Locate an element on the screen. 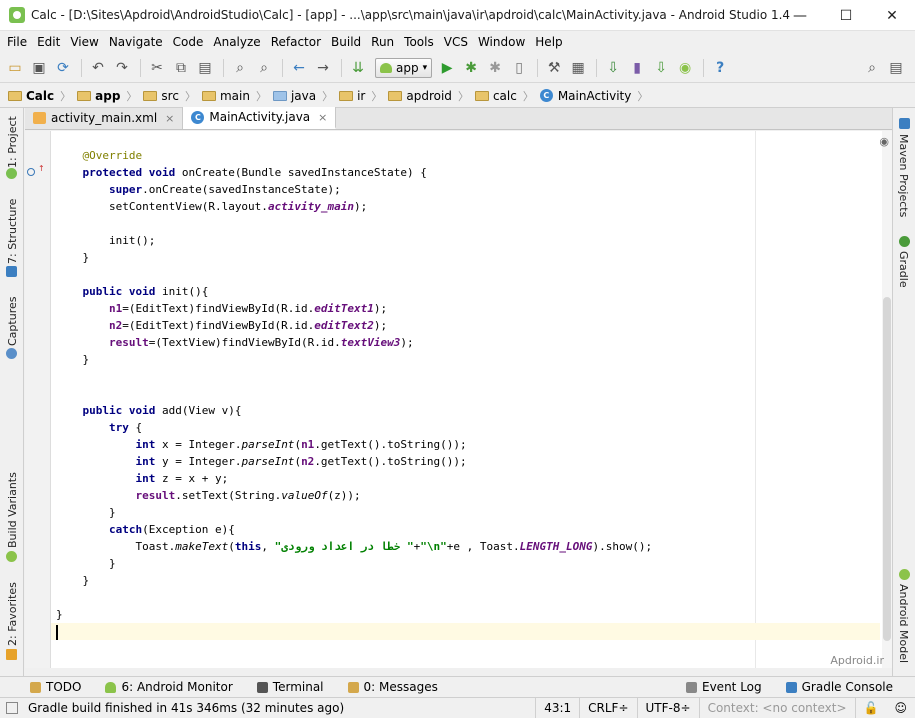 Image resolution: width=915 pixels, height=718 pixels. menu-analyze: Analyze is located at coordinates (236, 42).